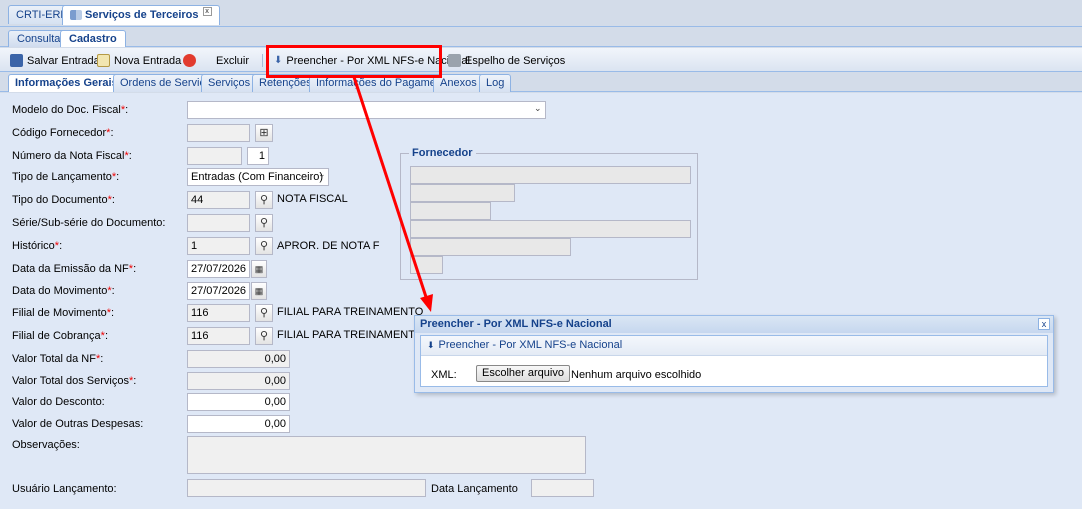 This screenshot has width=1082, height=509. I want to click on annotation-arrow, so click(392, 194).